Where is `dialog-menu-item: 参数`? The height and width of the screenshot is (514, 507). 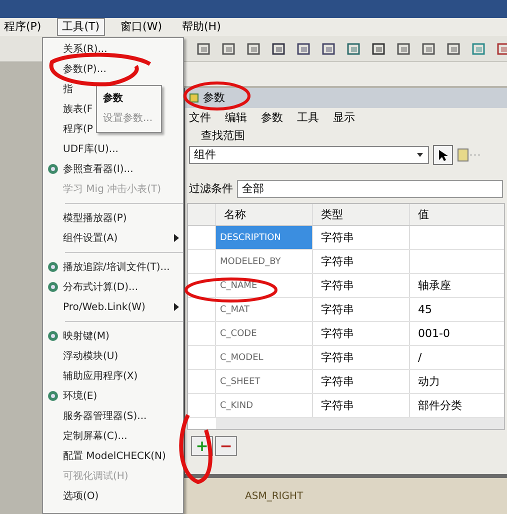
dialog-menu-item: 参数 is located at coordinates (272, 118).